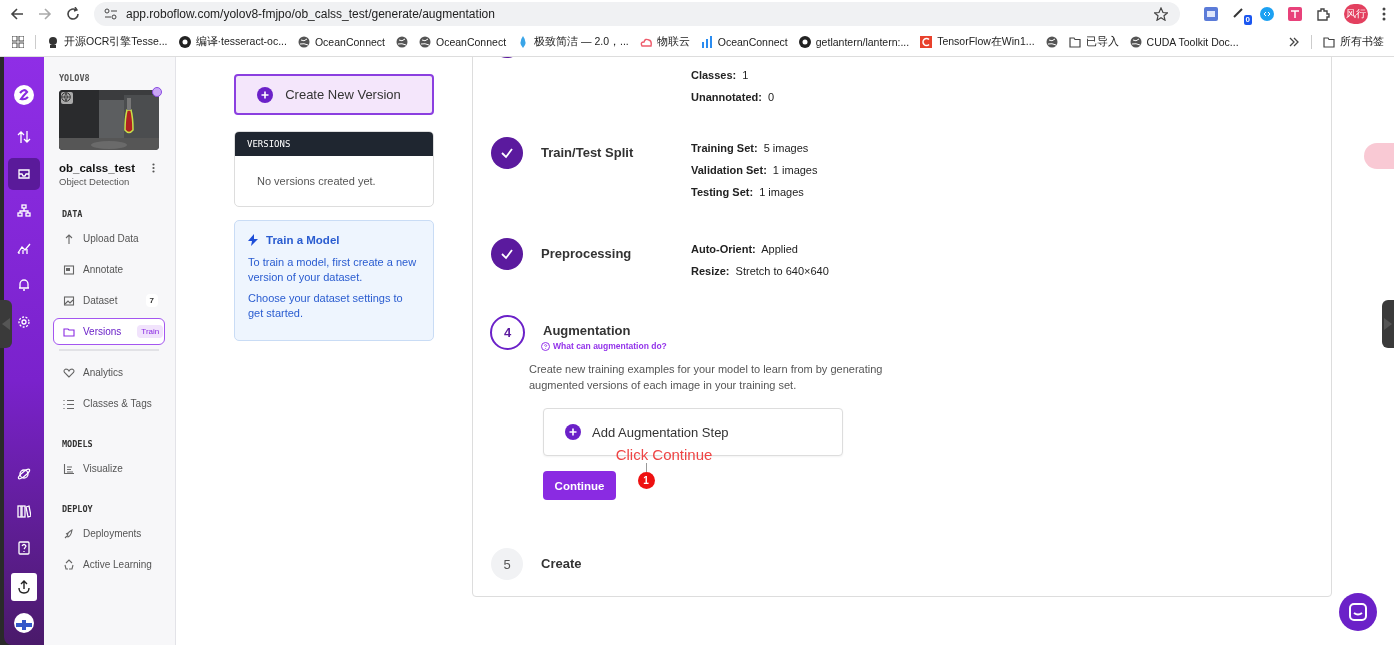 Image resolution: width=1394 pixels, height=645 pixels. What do you see at coordinates (720, 75) in the screenshot?
I see `detail-text: Classes: 1` at bounding box center [720, 75].